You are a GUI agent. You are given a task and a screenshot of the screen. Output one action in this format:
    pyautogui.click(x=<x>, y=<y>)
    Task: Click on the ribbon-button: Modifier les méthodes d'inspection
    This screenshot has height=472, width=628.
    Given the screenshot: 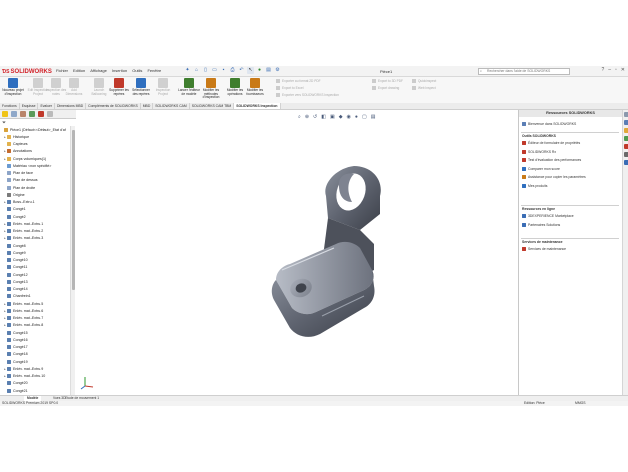 What is the action you would take?
    pyautogui.click(x=211, y=89)
    